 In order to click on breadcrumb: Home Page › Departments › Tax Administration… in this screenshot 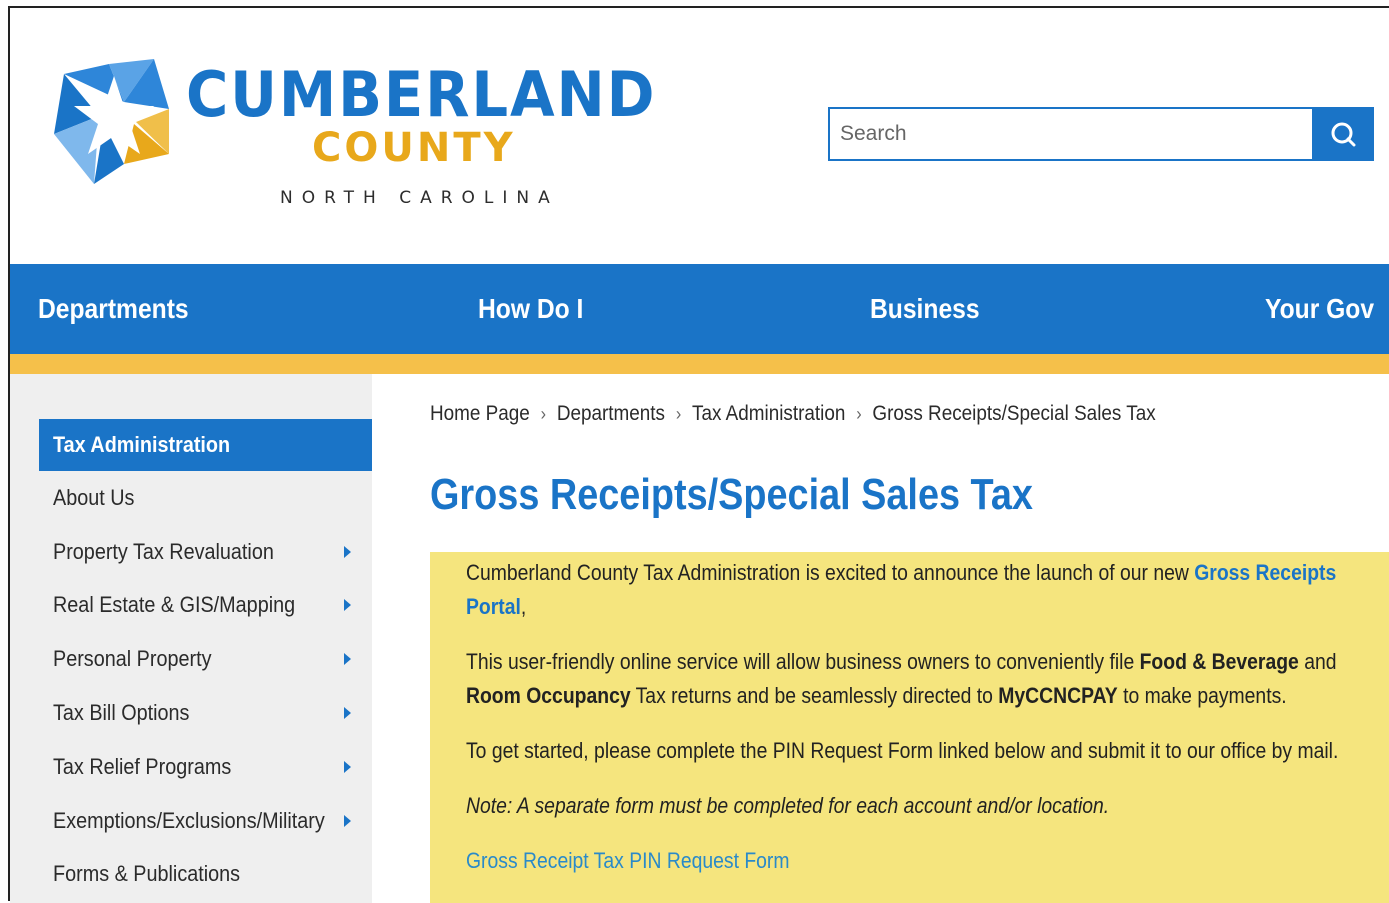, I will do `click(793, 414)`.